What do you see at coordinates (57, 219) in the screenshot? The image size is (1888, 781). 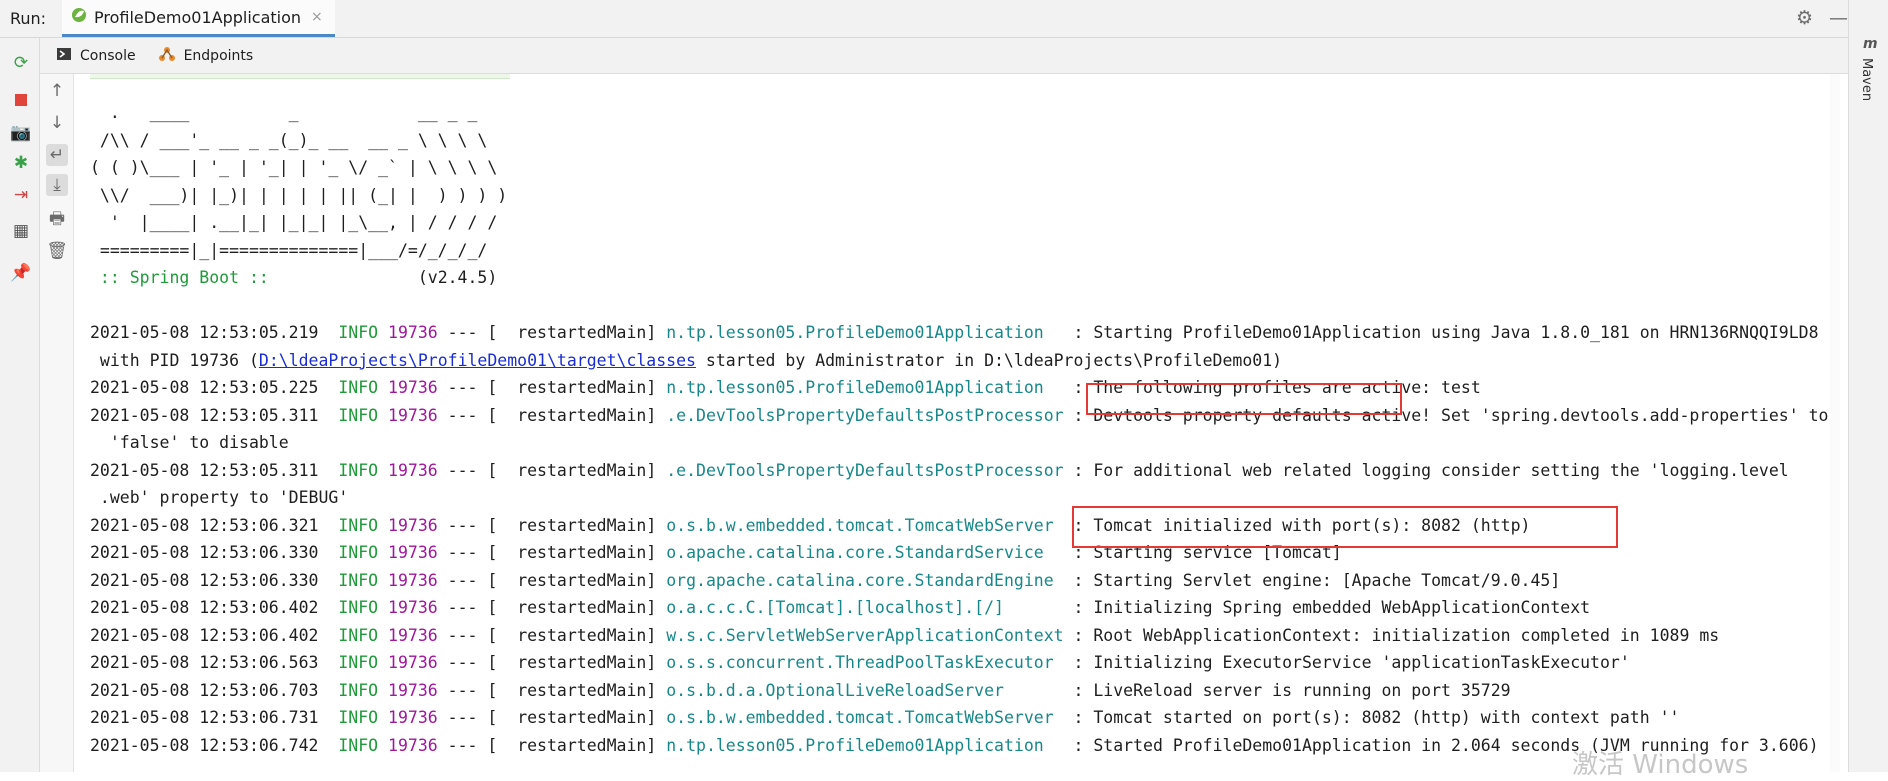 I see `print-icon: 🖶` at bounding box center [57, 219].